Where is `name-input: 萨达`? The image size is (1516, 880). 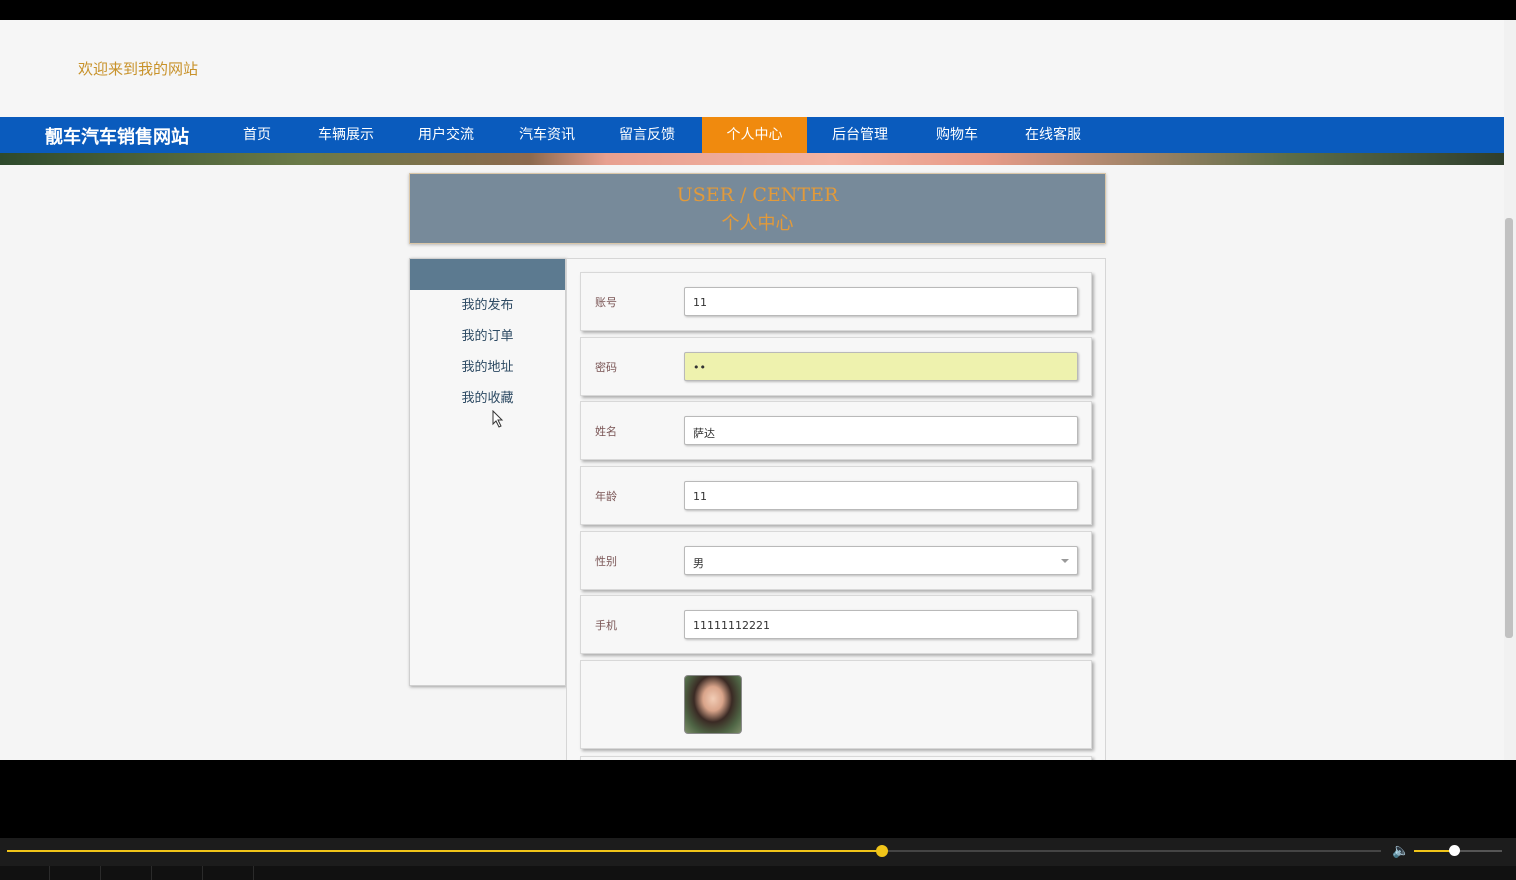
name-input: 萨达 is located at coordinates (881, 430).